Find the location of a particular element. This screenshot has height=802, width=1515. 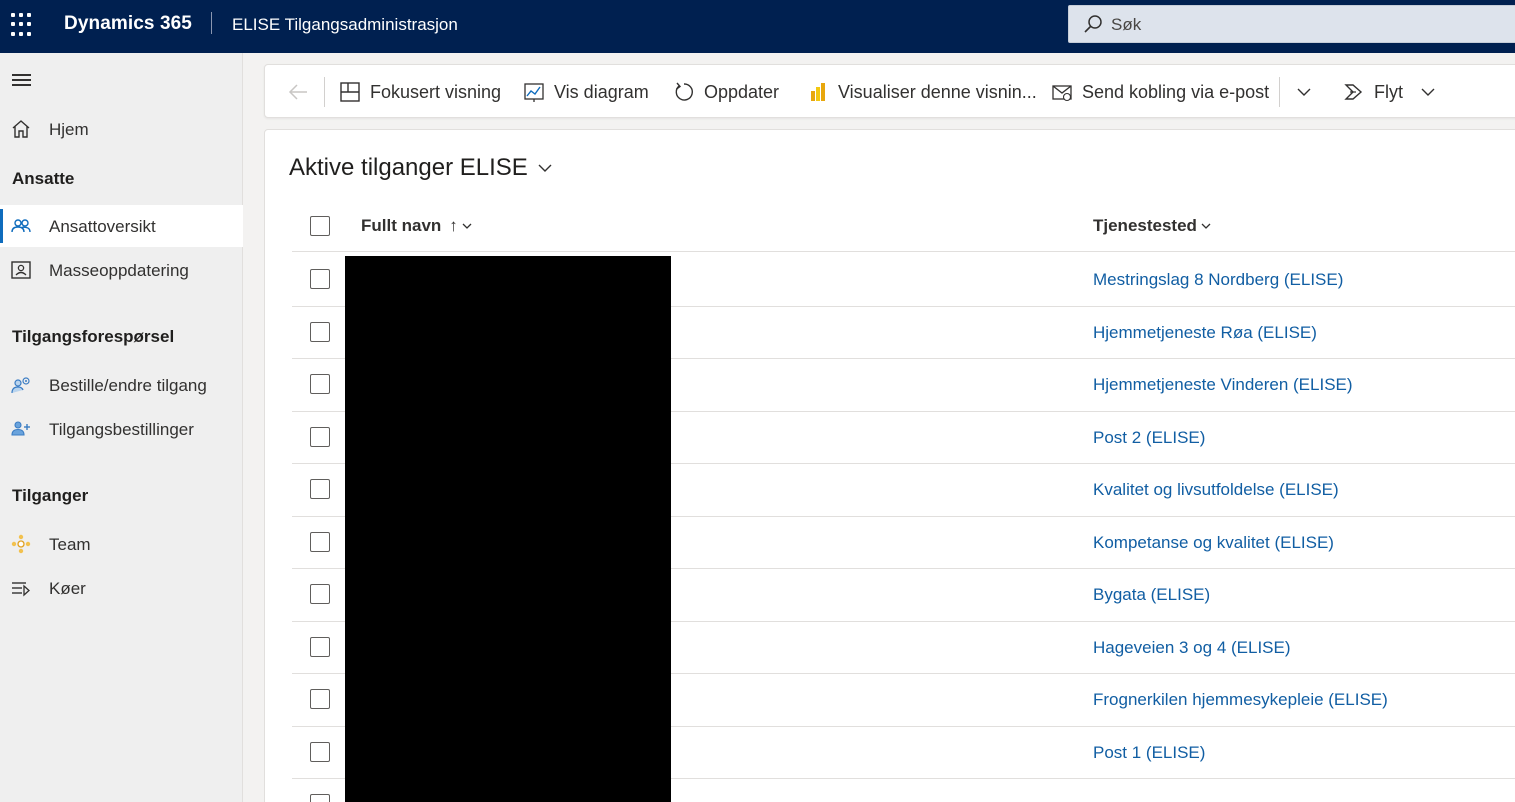

sidebar-item-tilgangsbestillinger: Tilgangsbestillinger is located at coordinates (121, 429).